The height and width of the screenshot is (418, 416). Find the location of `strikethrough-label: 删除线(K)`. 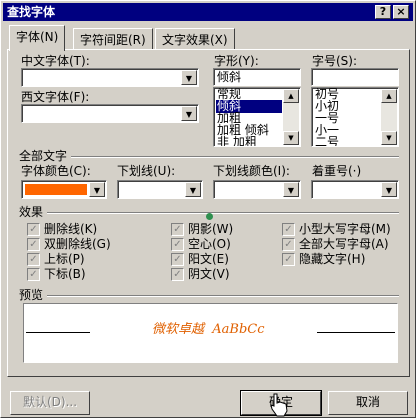

strikethrough-label: 删除线(K) is located at coordinates (71, 229).